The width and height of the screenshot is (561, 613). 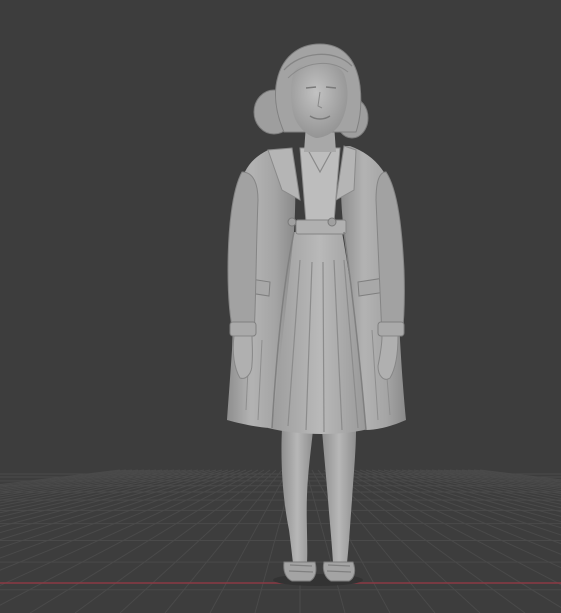 What do you see at coordinates (311, 91) in the screenshot?
I see `head` at bounding box center [311, 91].